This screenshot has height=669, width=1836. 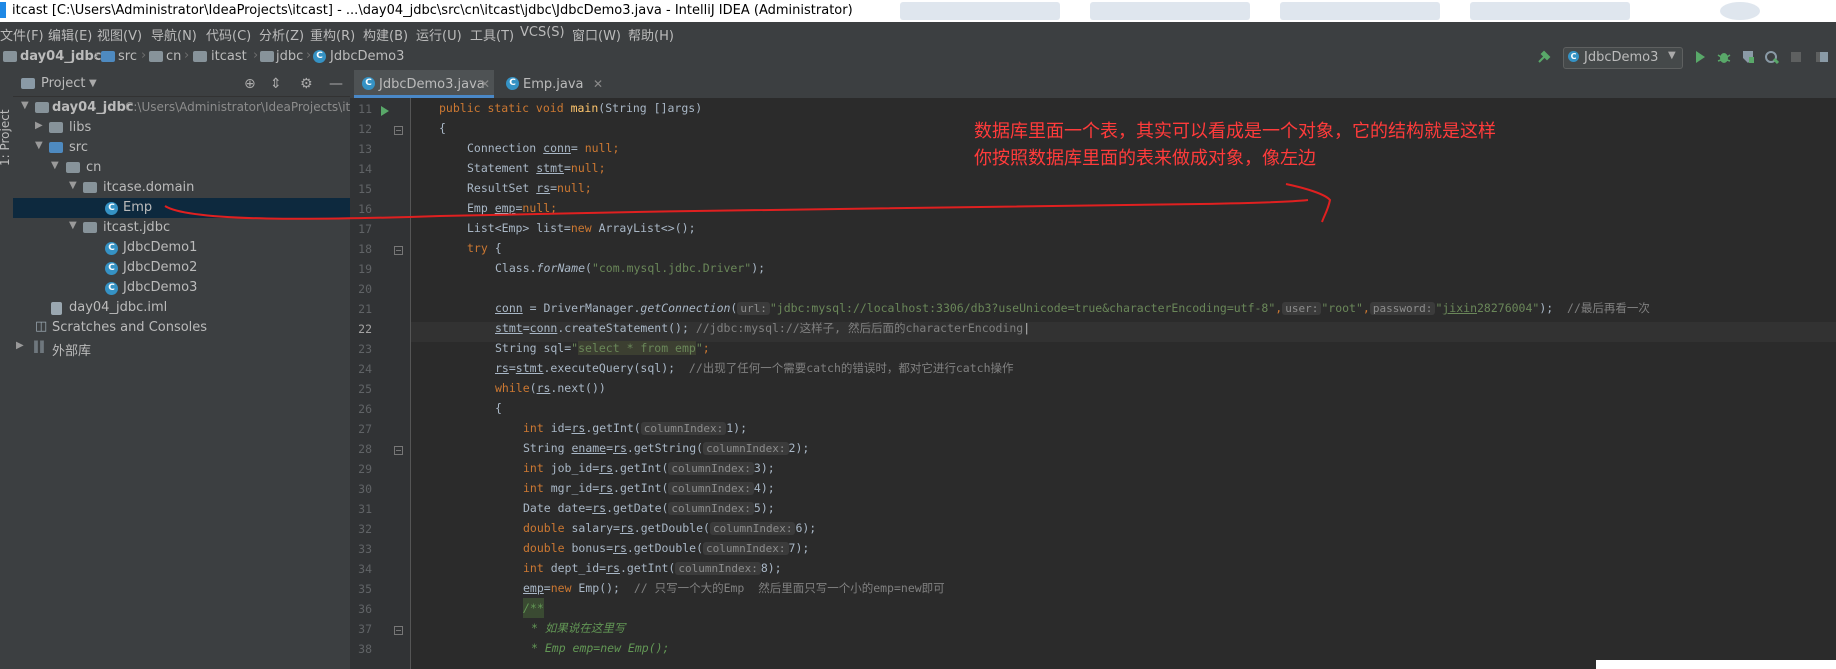 What do you see at coordinates (181, 248) in the screenshot?
I see `tree-item-jdbcdemo1: C JdbcDemo1` at bounding box center [181, 248].